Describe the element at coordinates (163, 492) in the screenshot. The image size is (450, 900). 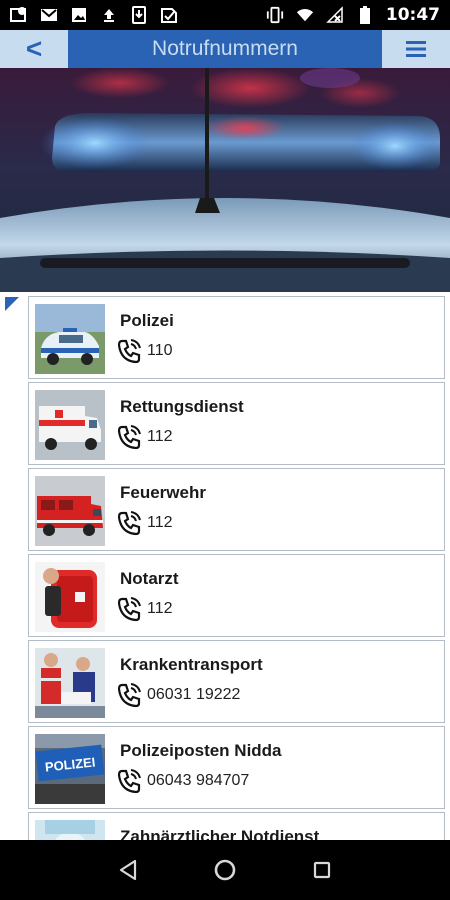
I see `item-name: Feuerwehr` at that location.